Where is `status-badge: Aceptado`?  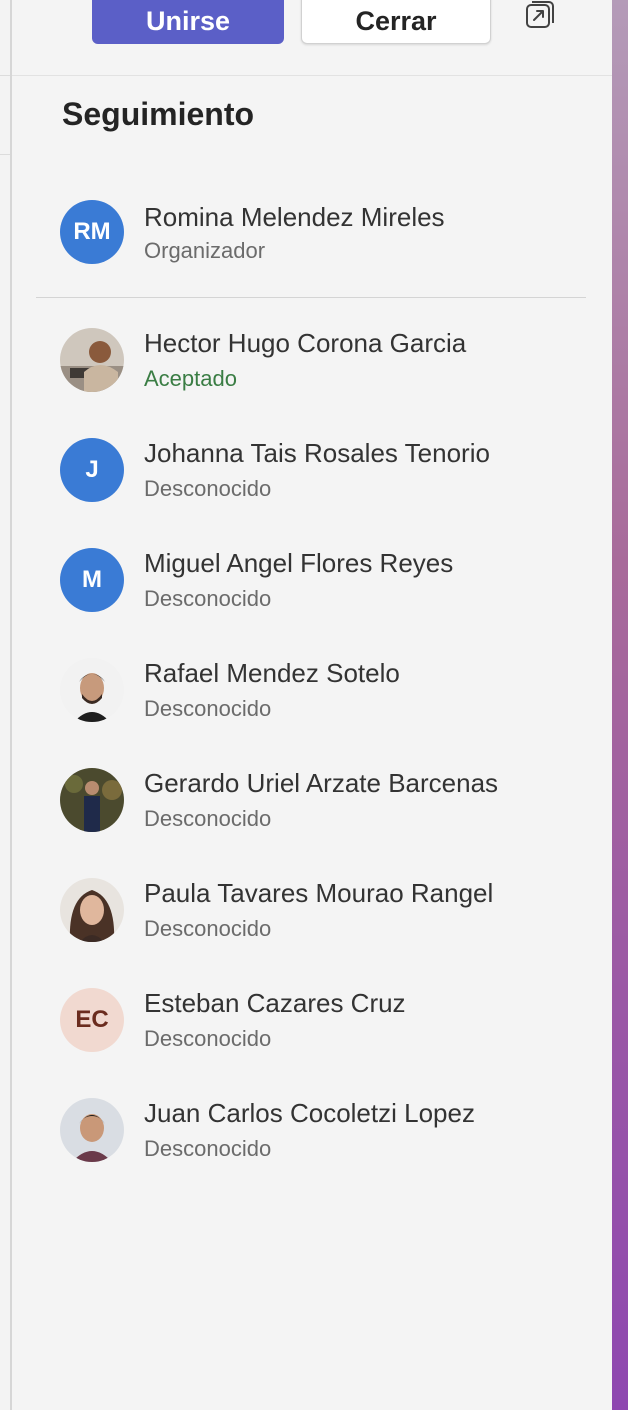 status-badge: Aceptado is located at coordinates (190, 378).